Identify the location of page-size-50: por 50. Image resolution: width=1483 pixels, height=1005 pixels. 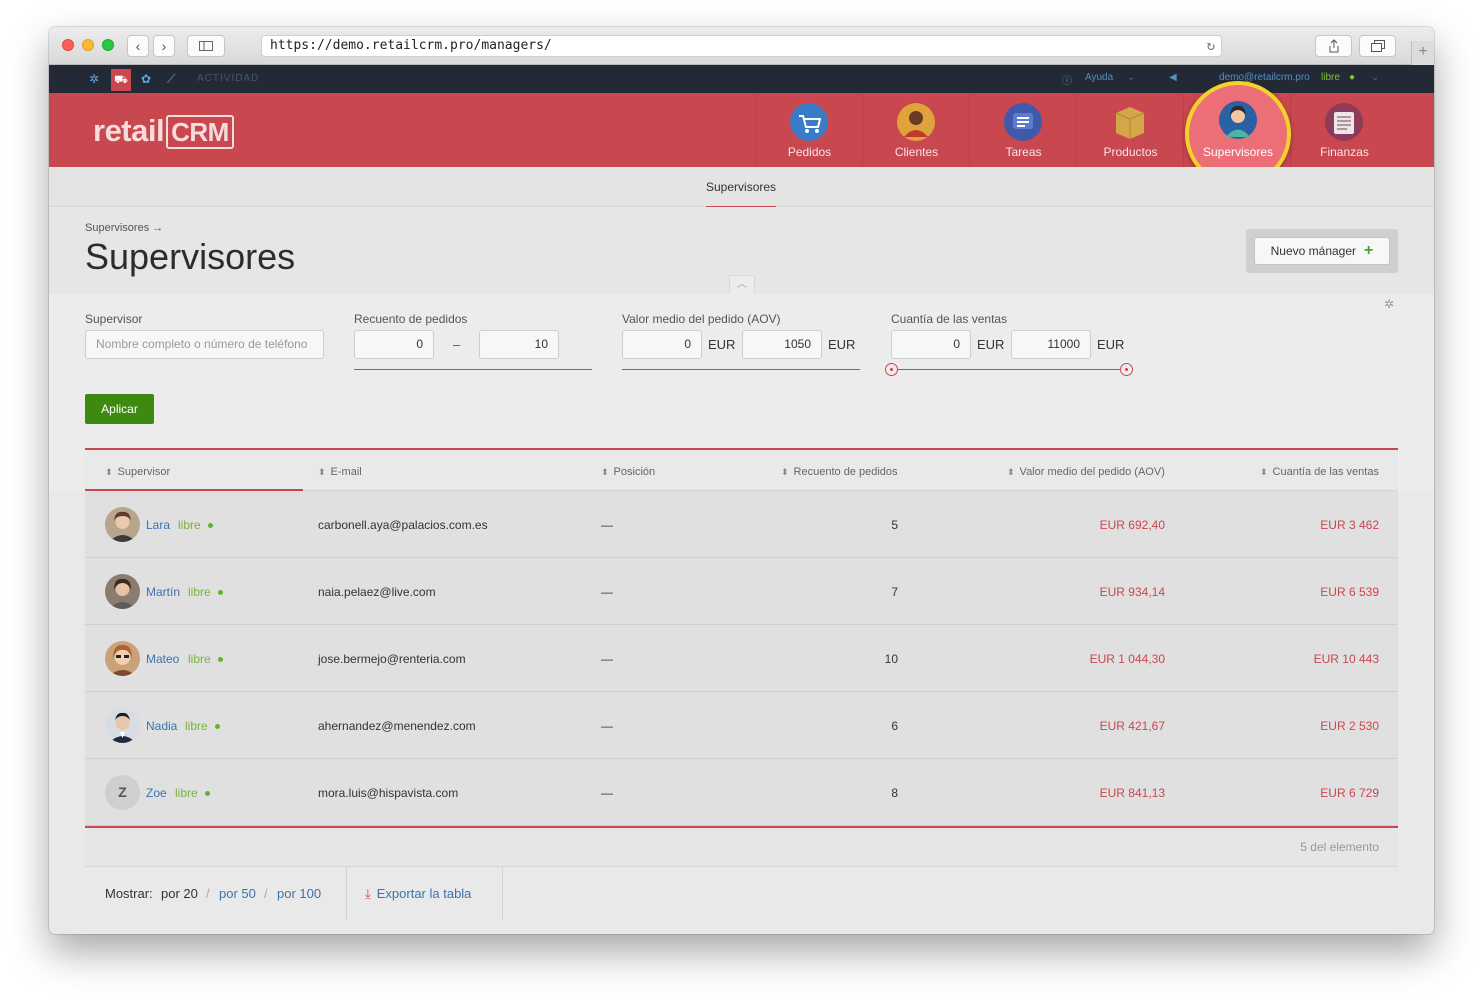
(237, 893).